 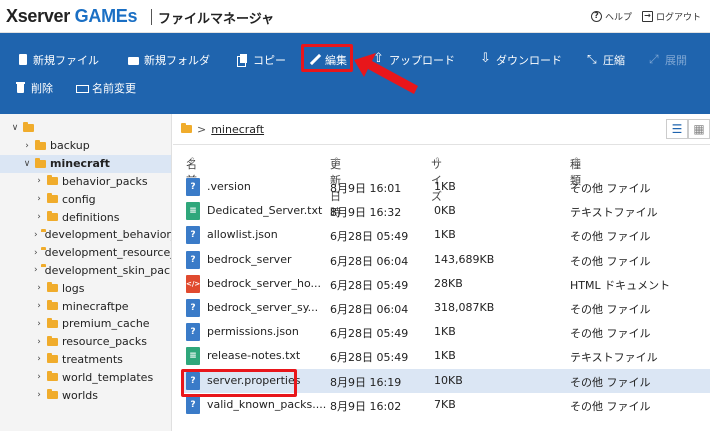 I want to click on tree-item: › minecraftpe, so click(x=85, y=306).